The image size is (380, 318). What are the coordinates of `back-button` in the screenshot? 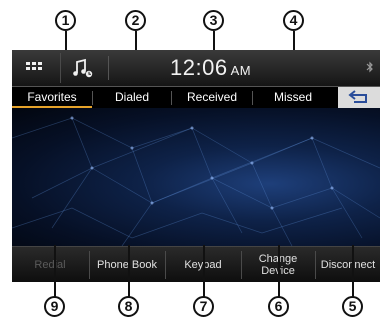 It's located at (359, 97).